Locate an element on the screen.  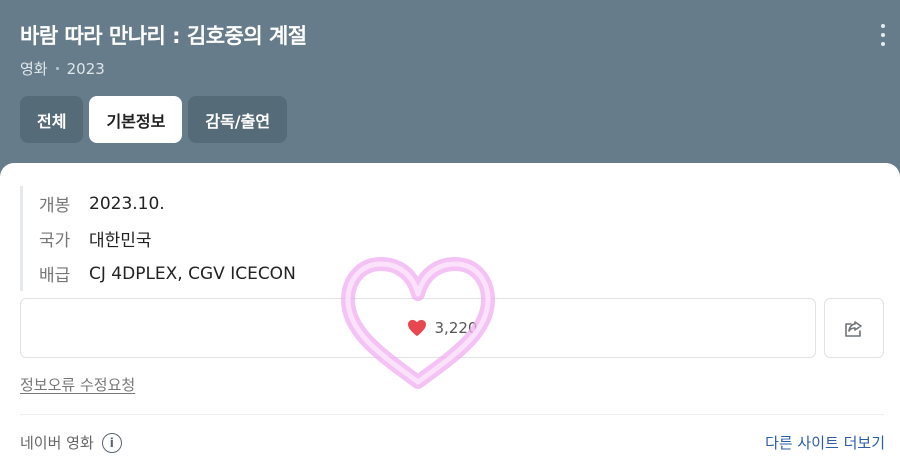
report-error-link: 정보오류 수정요청 is located at coordinates (77, 384).